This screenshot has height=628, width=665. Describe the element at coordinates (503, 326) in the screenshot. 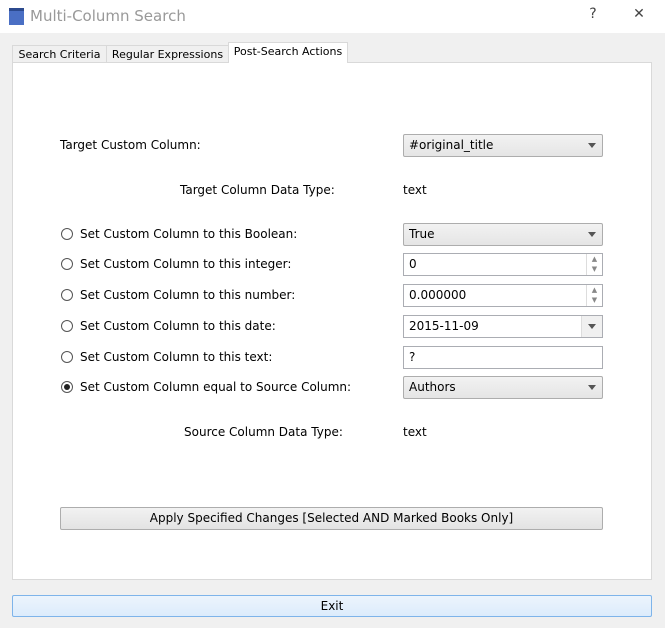

I see `date-edit: 2015-11-09` at that location.